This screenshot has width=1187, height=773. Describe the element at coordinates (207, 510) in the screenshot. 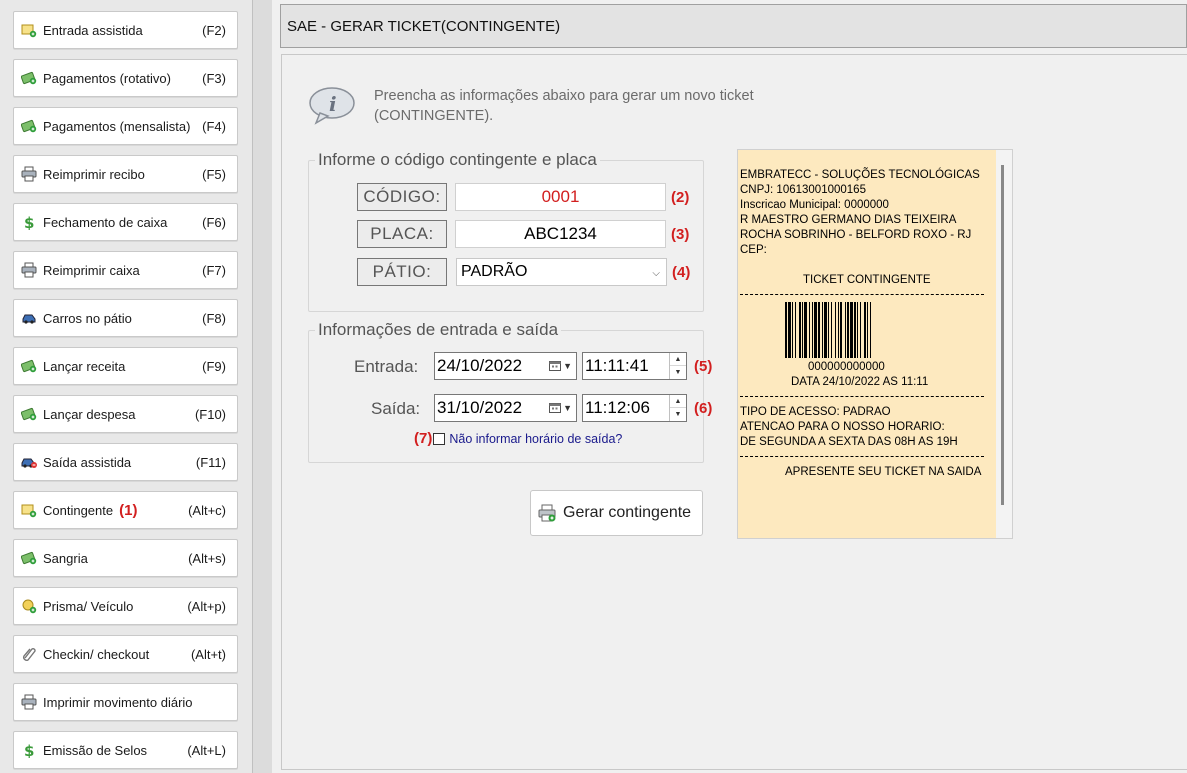

I see `sidebar-item-shortcut: (Alt+c)` at that location.